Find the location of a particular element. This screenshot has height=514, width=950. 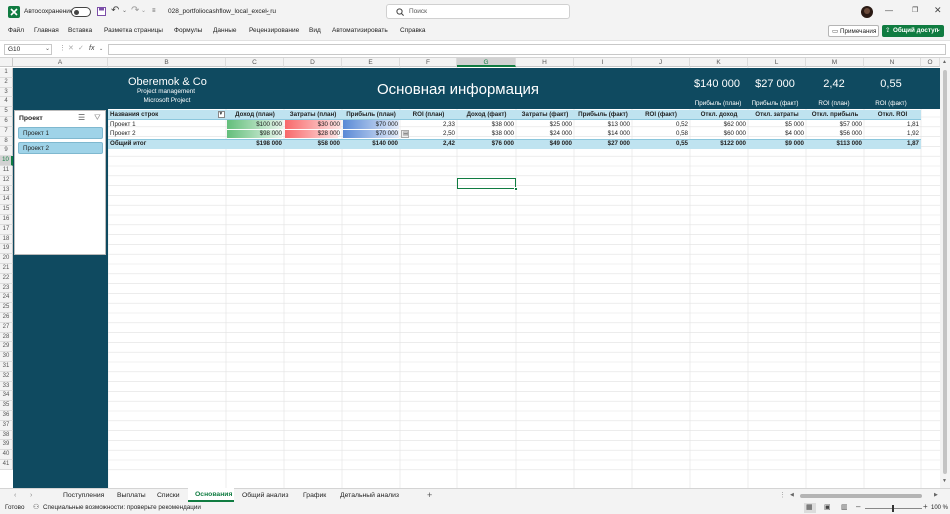

page-layout-view-icon: ▣ is located at coordinates (827, 507).